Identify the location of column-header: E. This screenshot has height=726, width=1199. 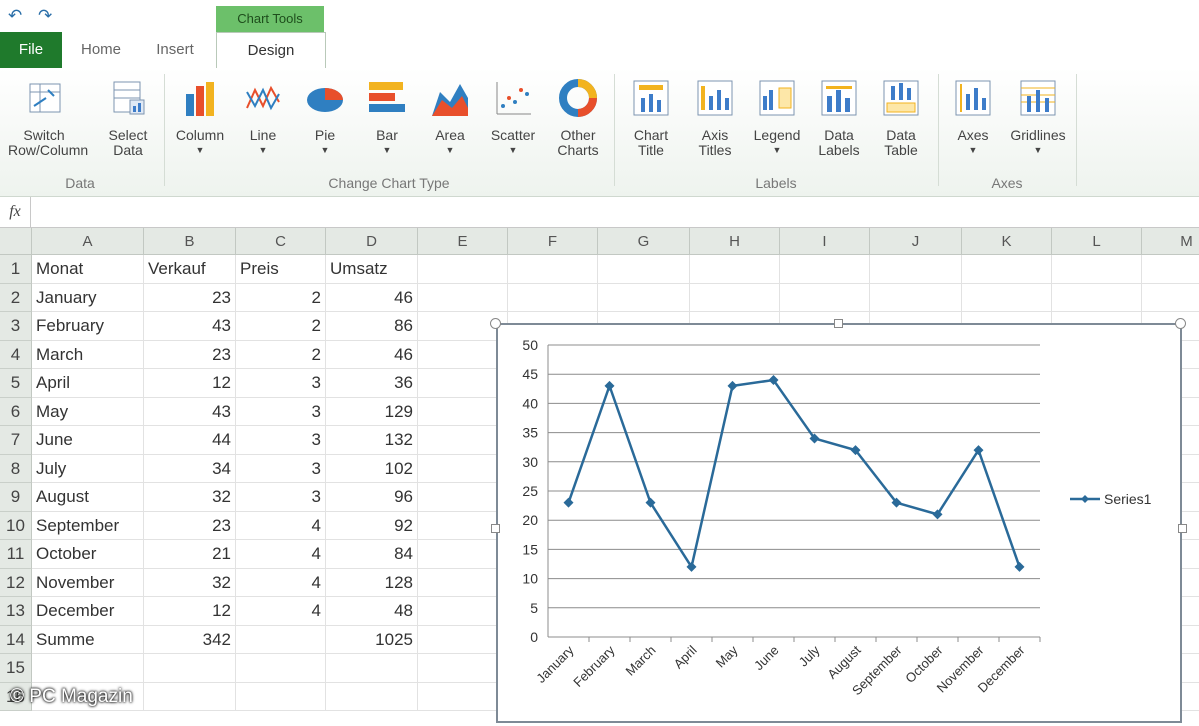
(463, 241).